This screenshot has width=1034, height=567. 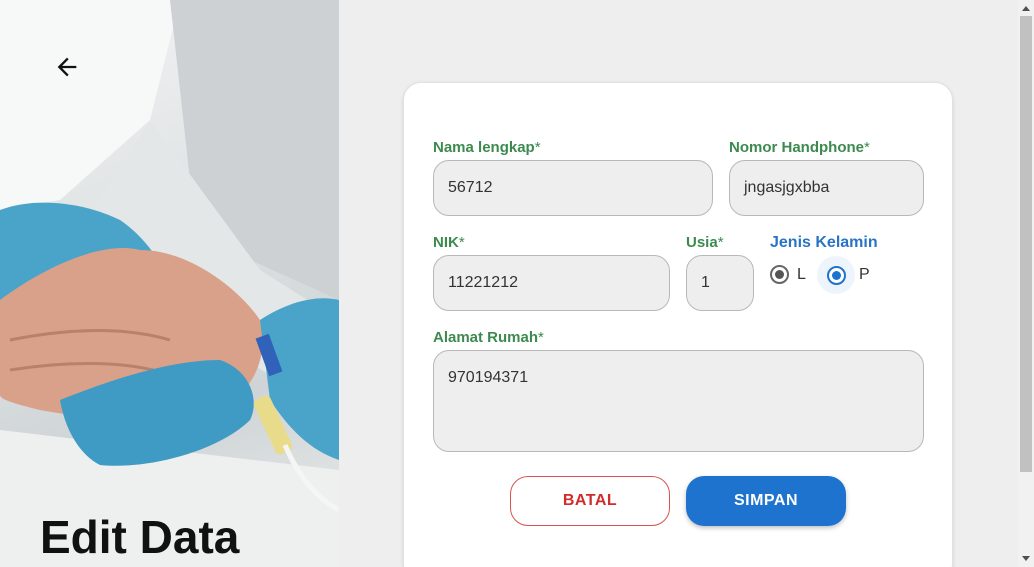 I want to click on gender-label: Jenis Kelamin, so click(x=824, y=242).